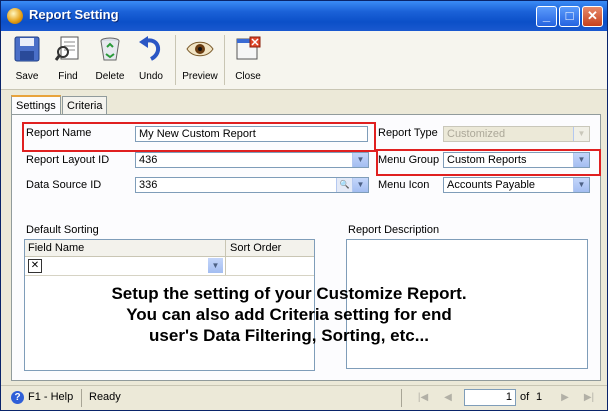 The height and width of the screenshot is (411, 608). Describe the element at coordinates (51, 397) in the screenshot. I see `help-label: F1 - Help` at that location.